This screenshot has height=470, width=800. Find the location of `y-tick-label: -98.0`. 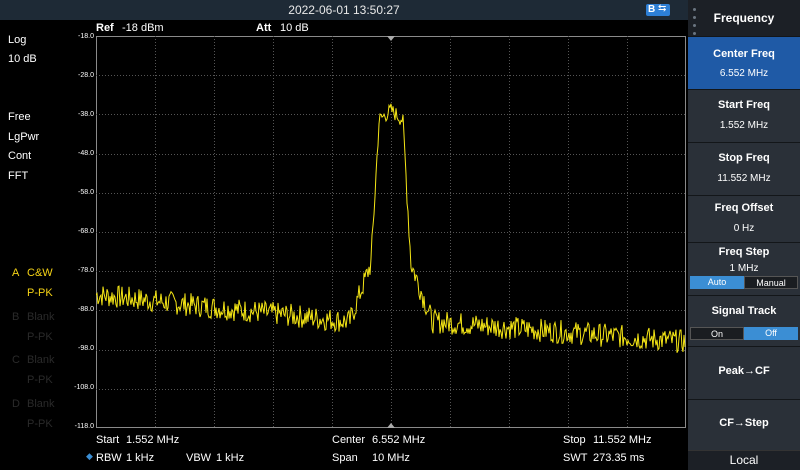

y-tick-label: -98.0 is located at coordinates (86, 348).